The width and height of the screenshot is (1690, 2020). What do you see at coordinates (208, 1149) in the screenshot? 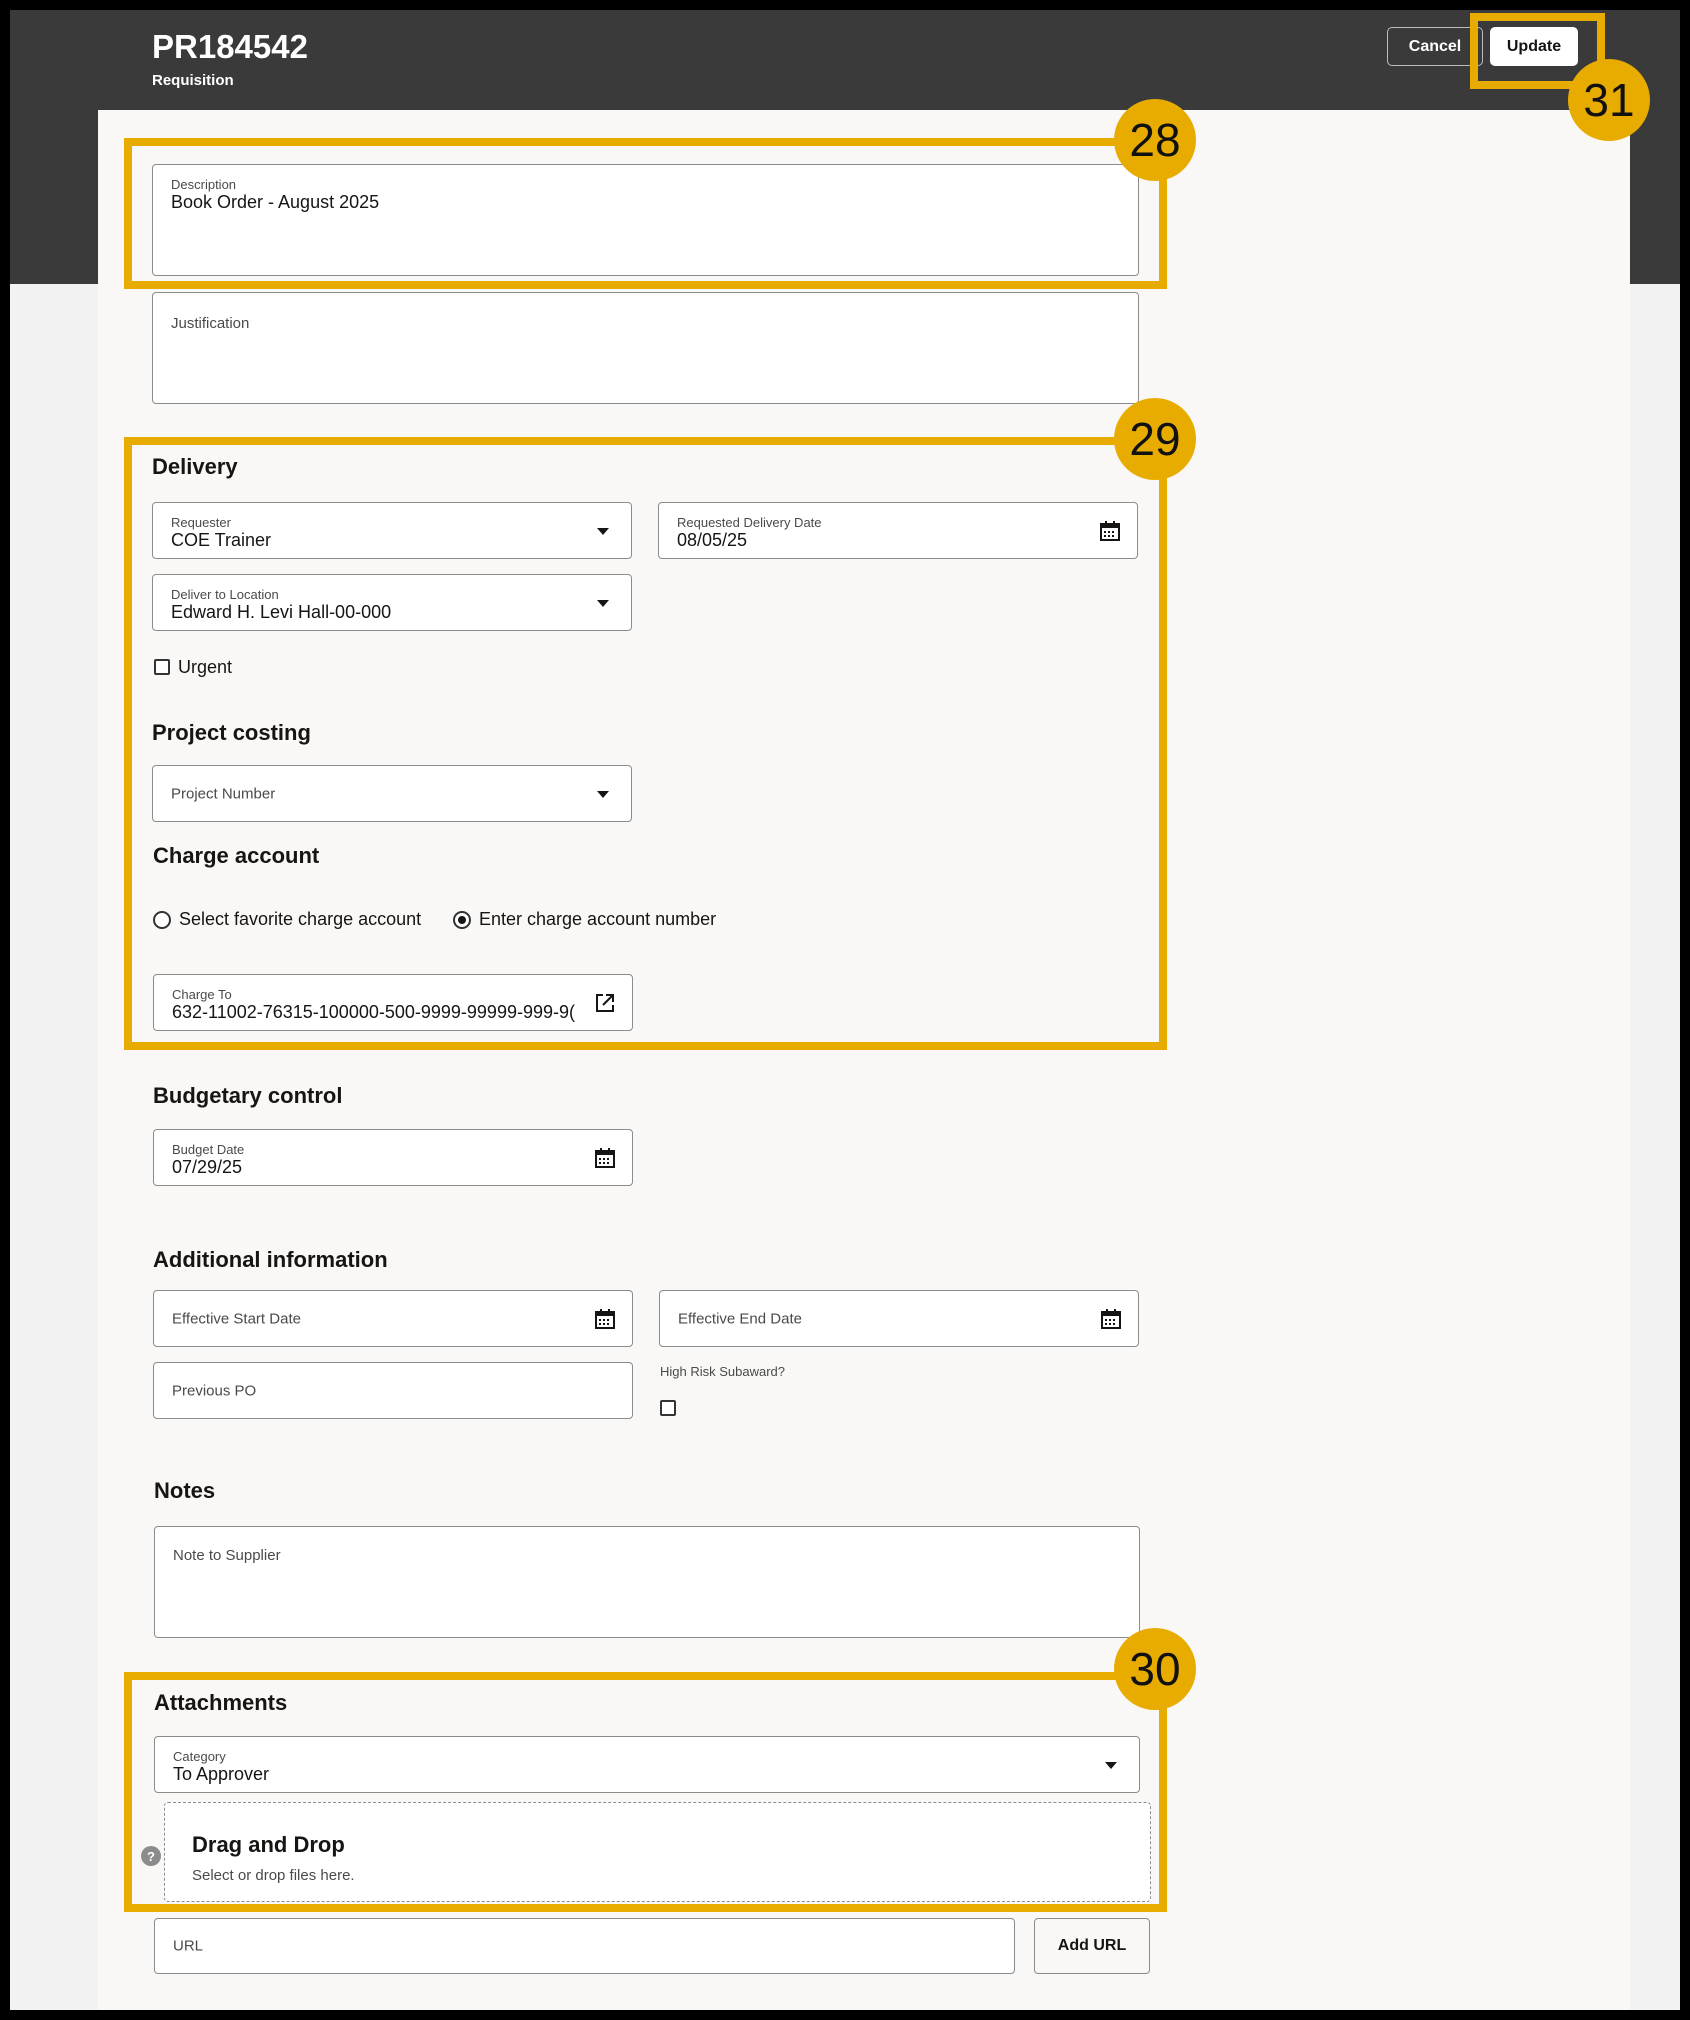
I see `budget-date-label: Budget Date` at bounding box center [208, 1149].